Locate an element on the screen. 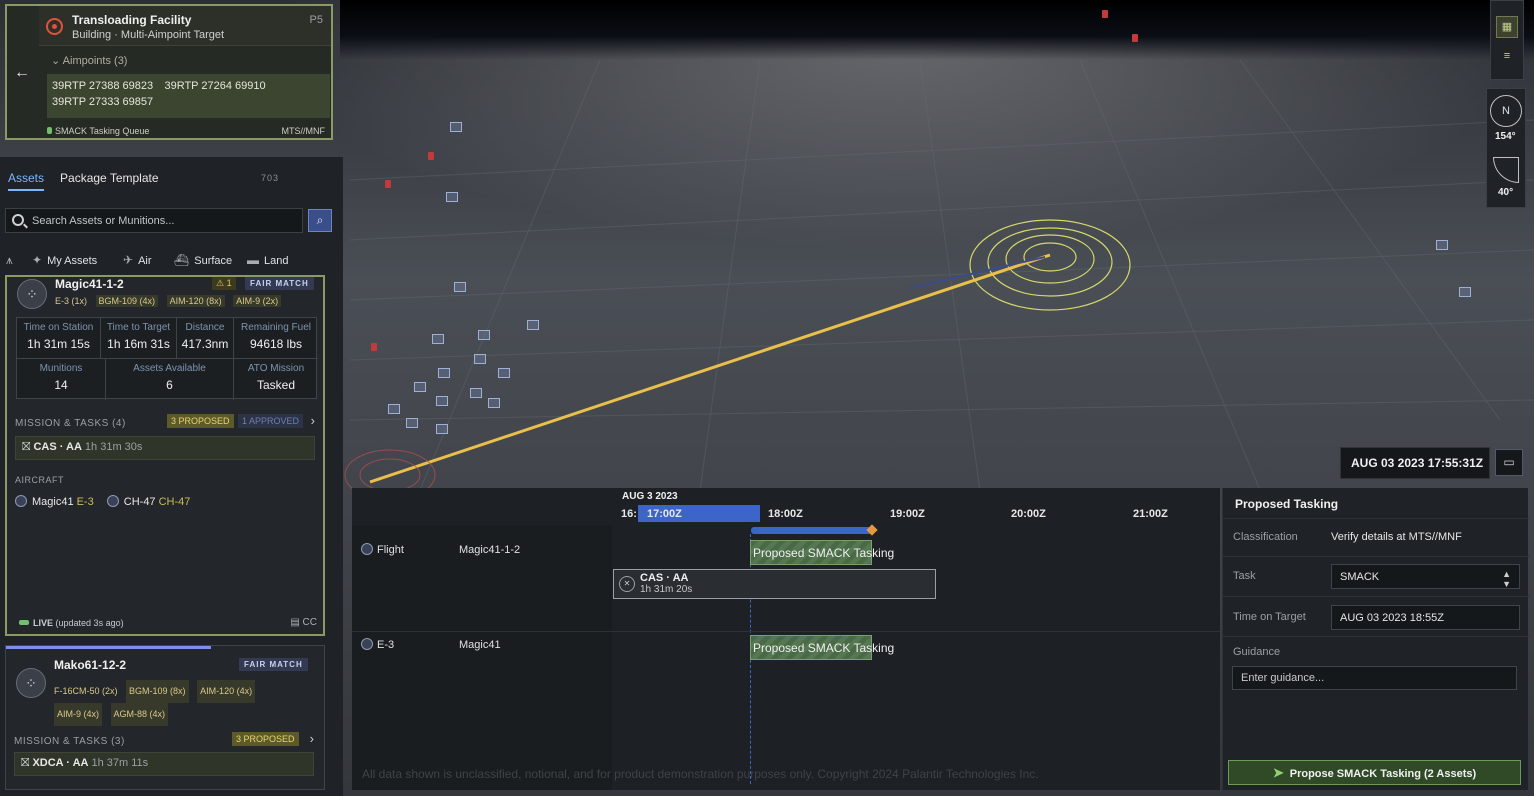  filter-land: ▬ Land is located at coordinates (267, 260).